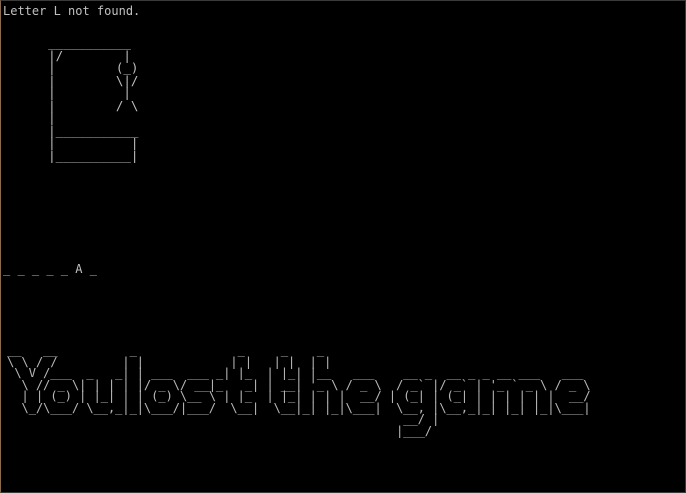 This screenshot has width=686, height=493. What do you see at coordinates (72, 11) in the screenshot?
I see `status-message: Letter L not found.` at bounding box center [72, 11].